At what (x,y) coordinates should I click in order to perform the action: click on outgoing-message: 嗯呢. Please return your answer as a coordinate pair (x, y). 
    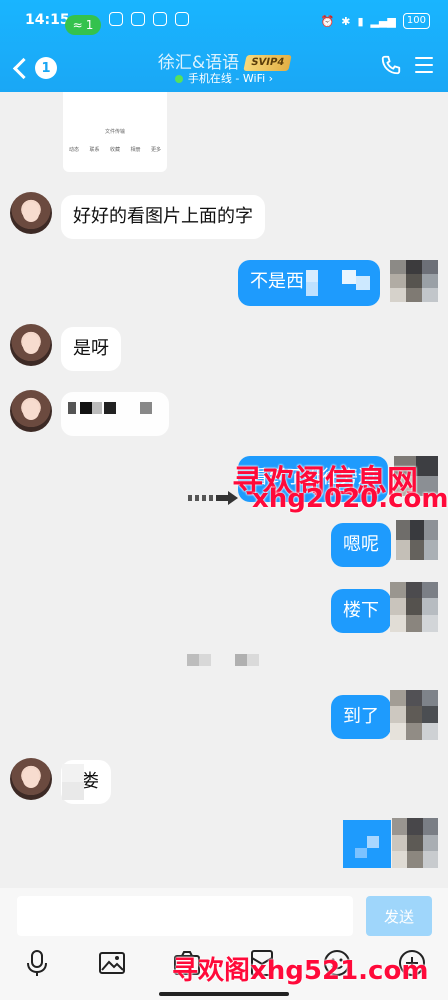
    Looking at the image, I should click on (361, 545).